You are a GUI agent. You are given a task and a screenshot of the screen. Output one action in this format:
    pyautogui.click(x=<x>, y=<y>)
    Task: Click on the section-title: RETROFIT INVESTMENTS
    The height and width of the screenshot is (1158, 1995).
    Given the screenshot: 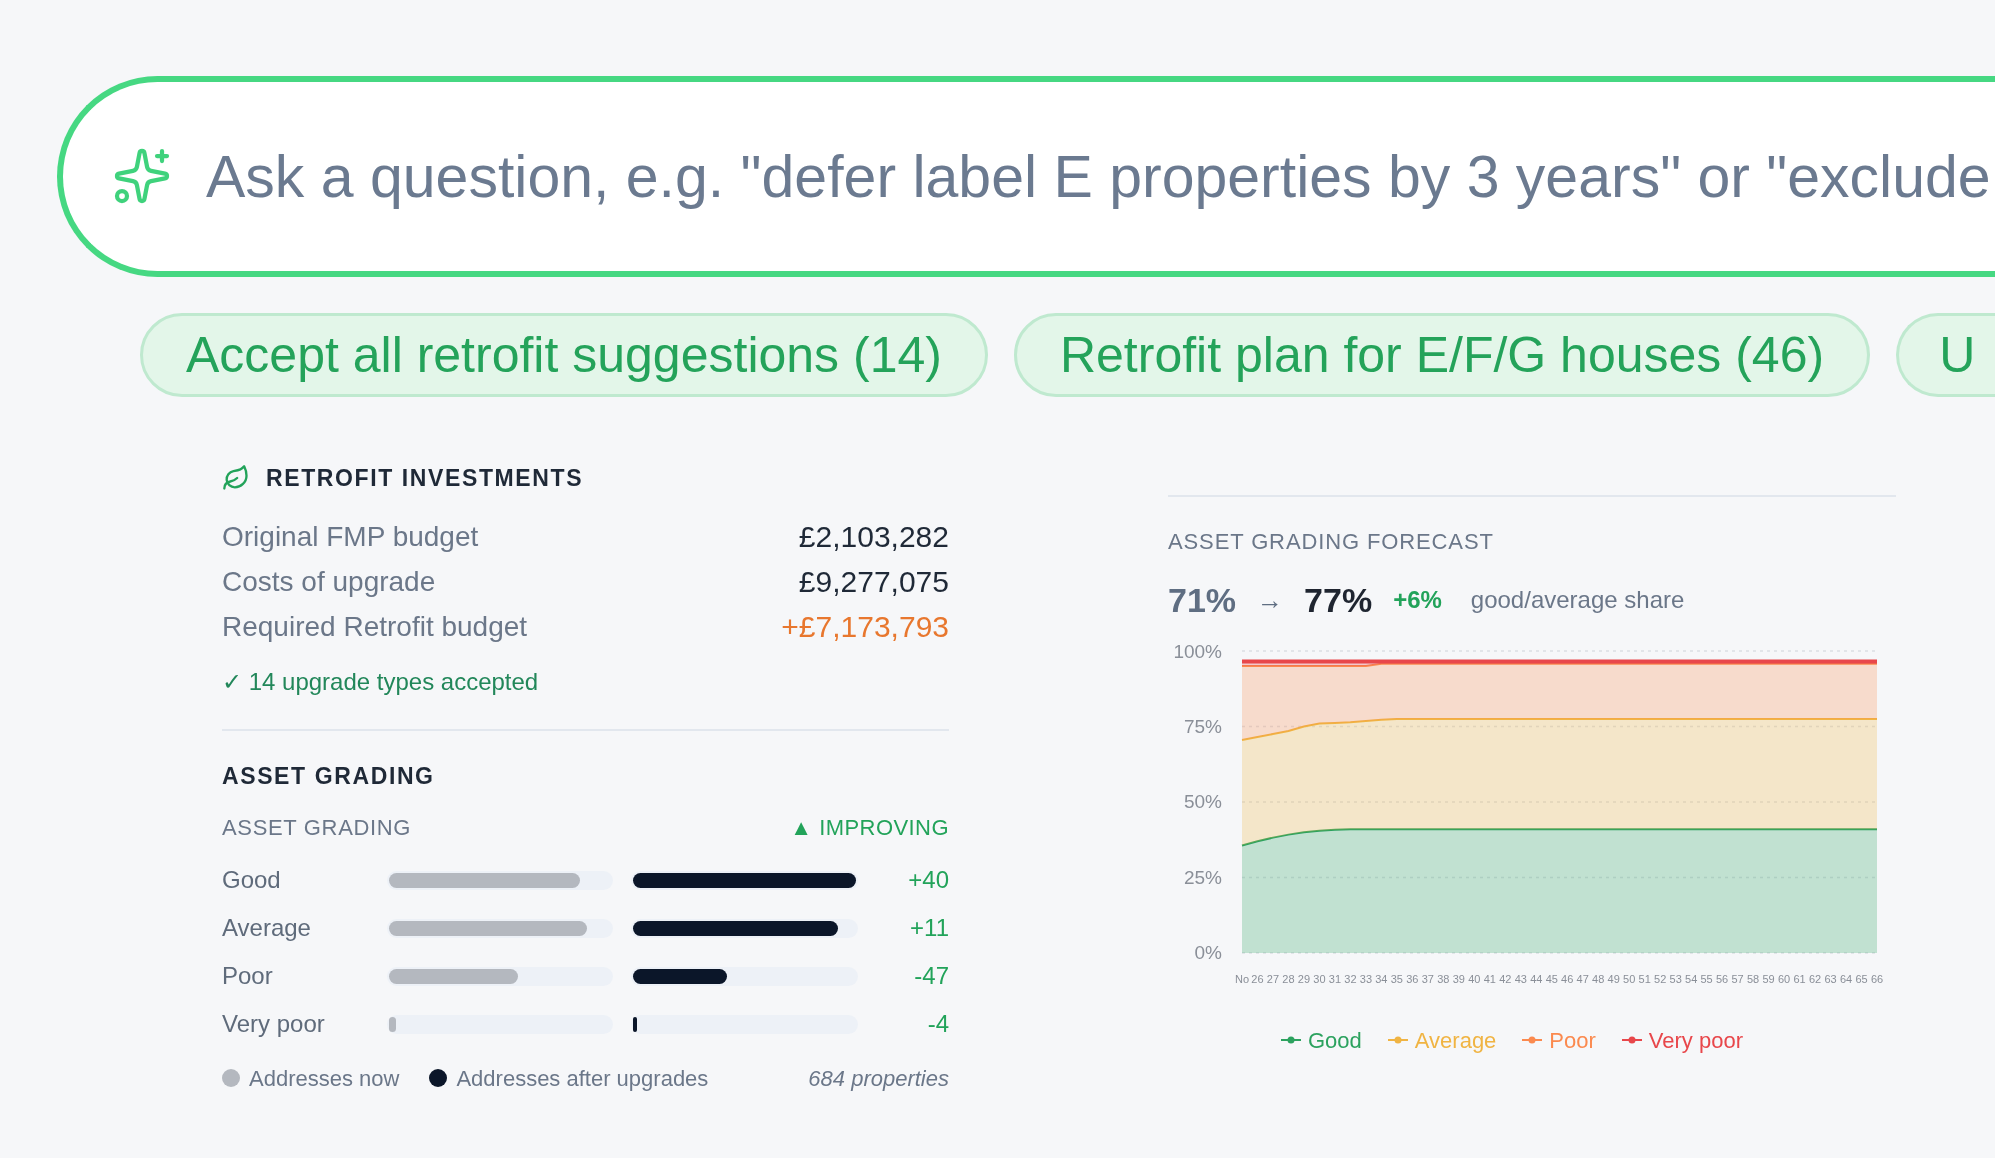 What is the action you would take?
    pyautogui.click(x=425, y=478)
    